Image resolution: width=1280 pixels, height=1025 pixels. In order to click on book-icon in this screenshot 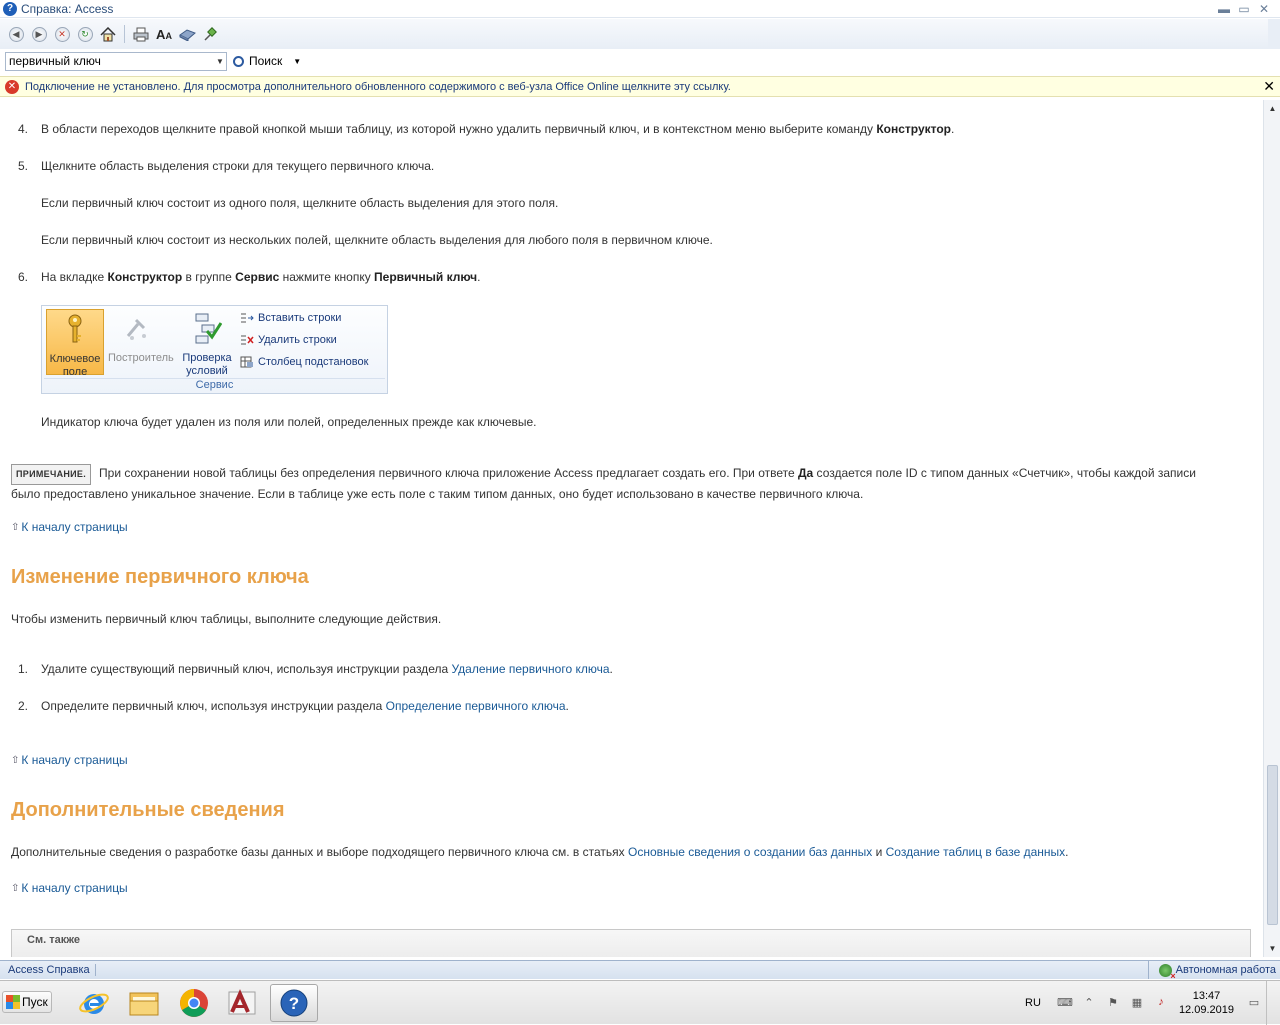, I will do `click(187, 35)`.